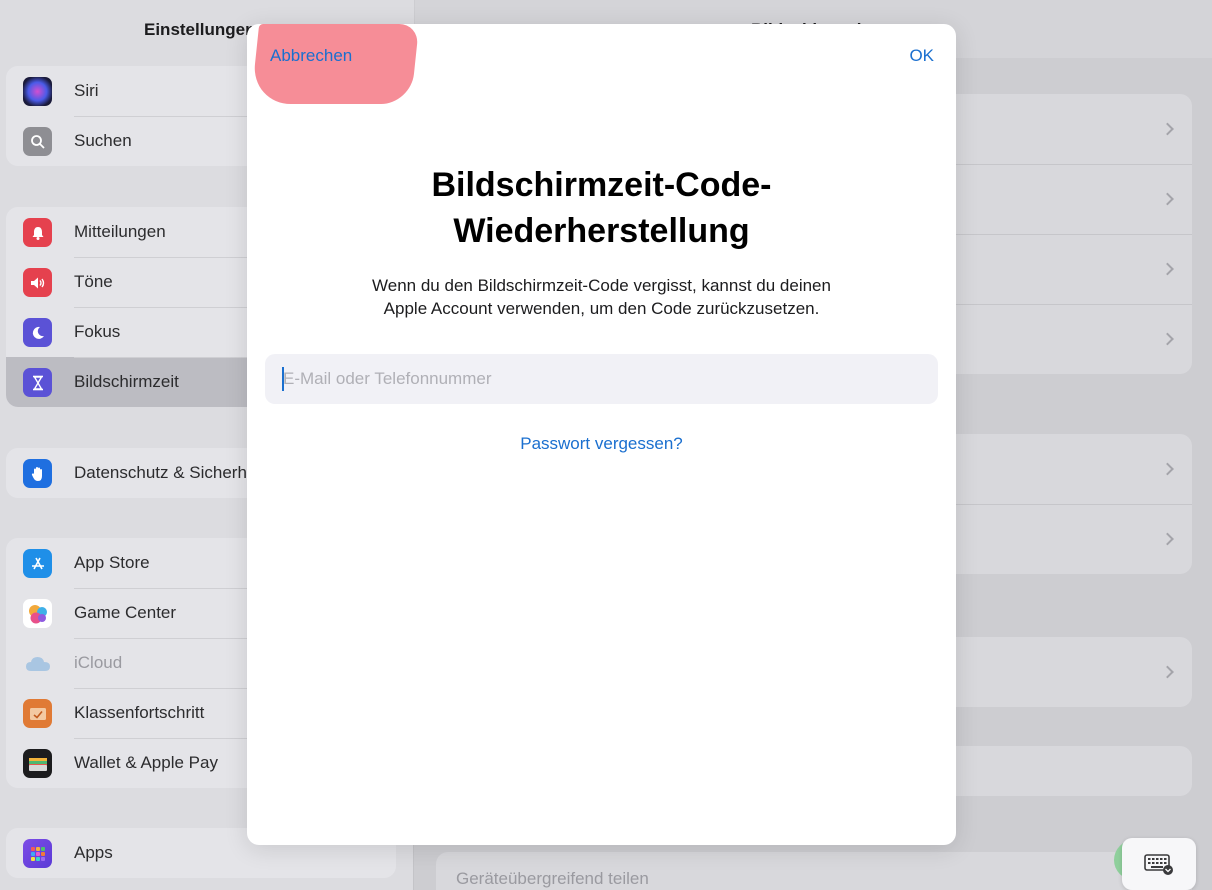 This screenshot has height=890, width=1212. What do you see at coordinates (601, 185) in the screenshot?
I see `sheet-title-line-1: Bildschirmzeit-Code-` at bounding box center [601, 185].